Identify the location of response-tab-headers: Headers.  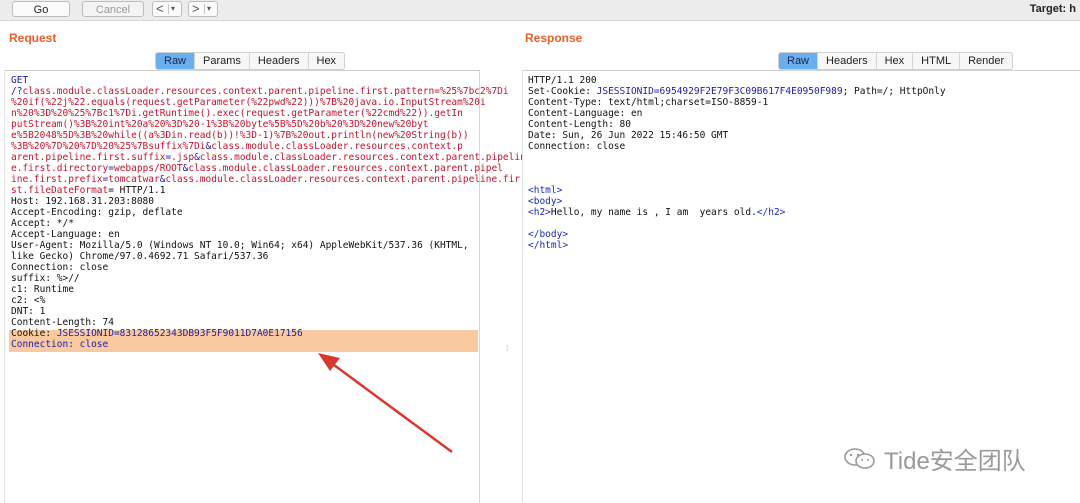
(847, 61).